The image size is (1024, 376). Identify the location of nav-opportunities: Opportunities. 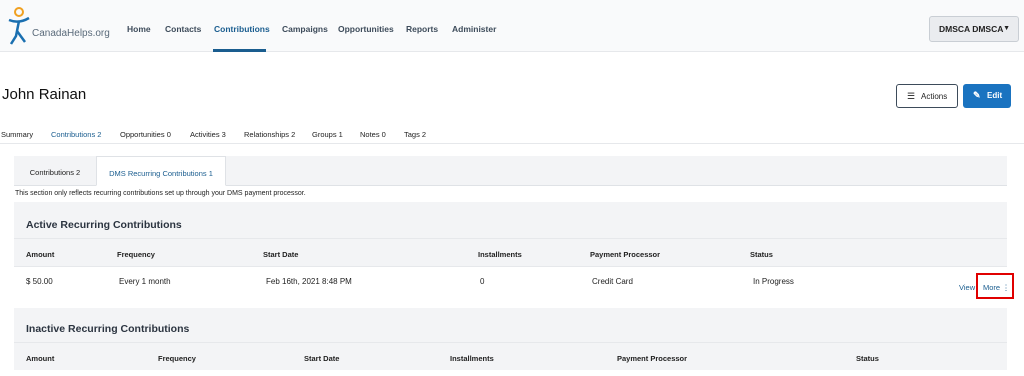
(366, 29).